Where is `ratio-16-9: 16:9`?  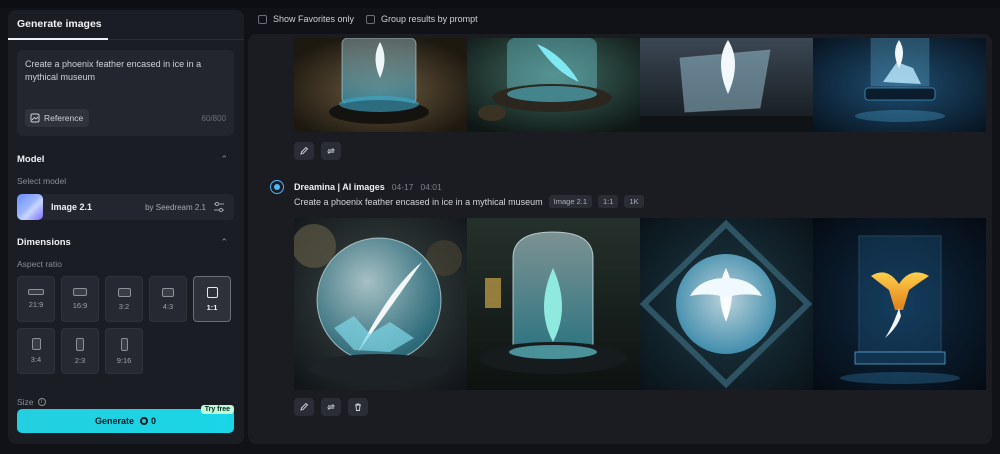
ratio-16-9: 16:9 is located at coordinates (80, 299).